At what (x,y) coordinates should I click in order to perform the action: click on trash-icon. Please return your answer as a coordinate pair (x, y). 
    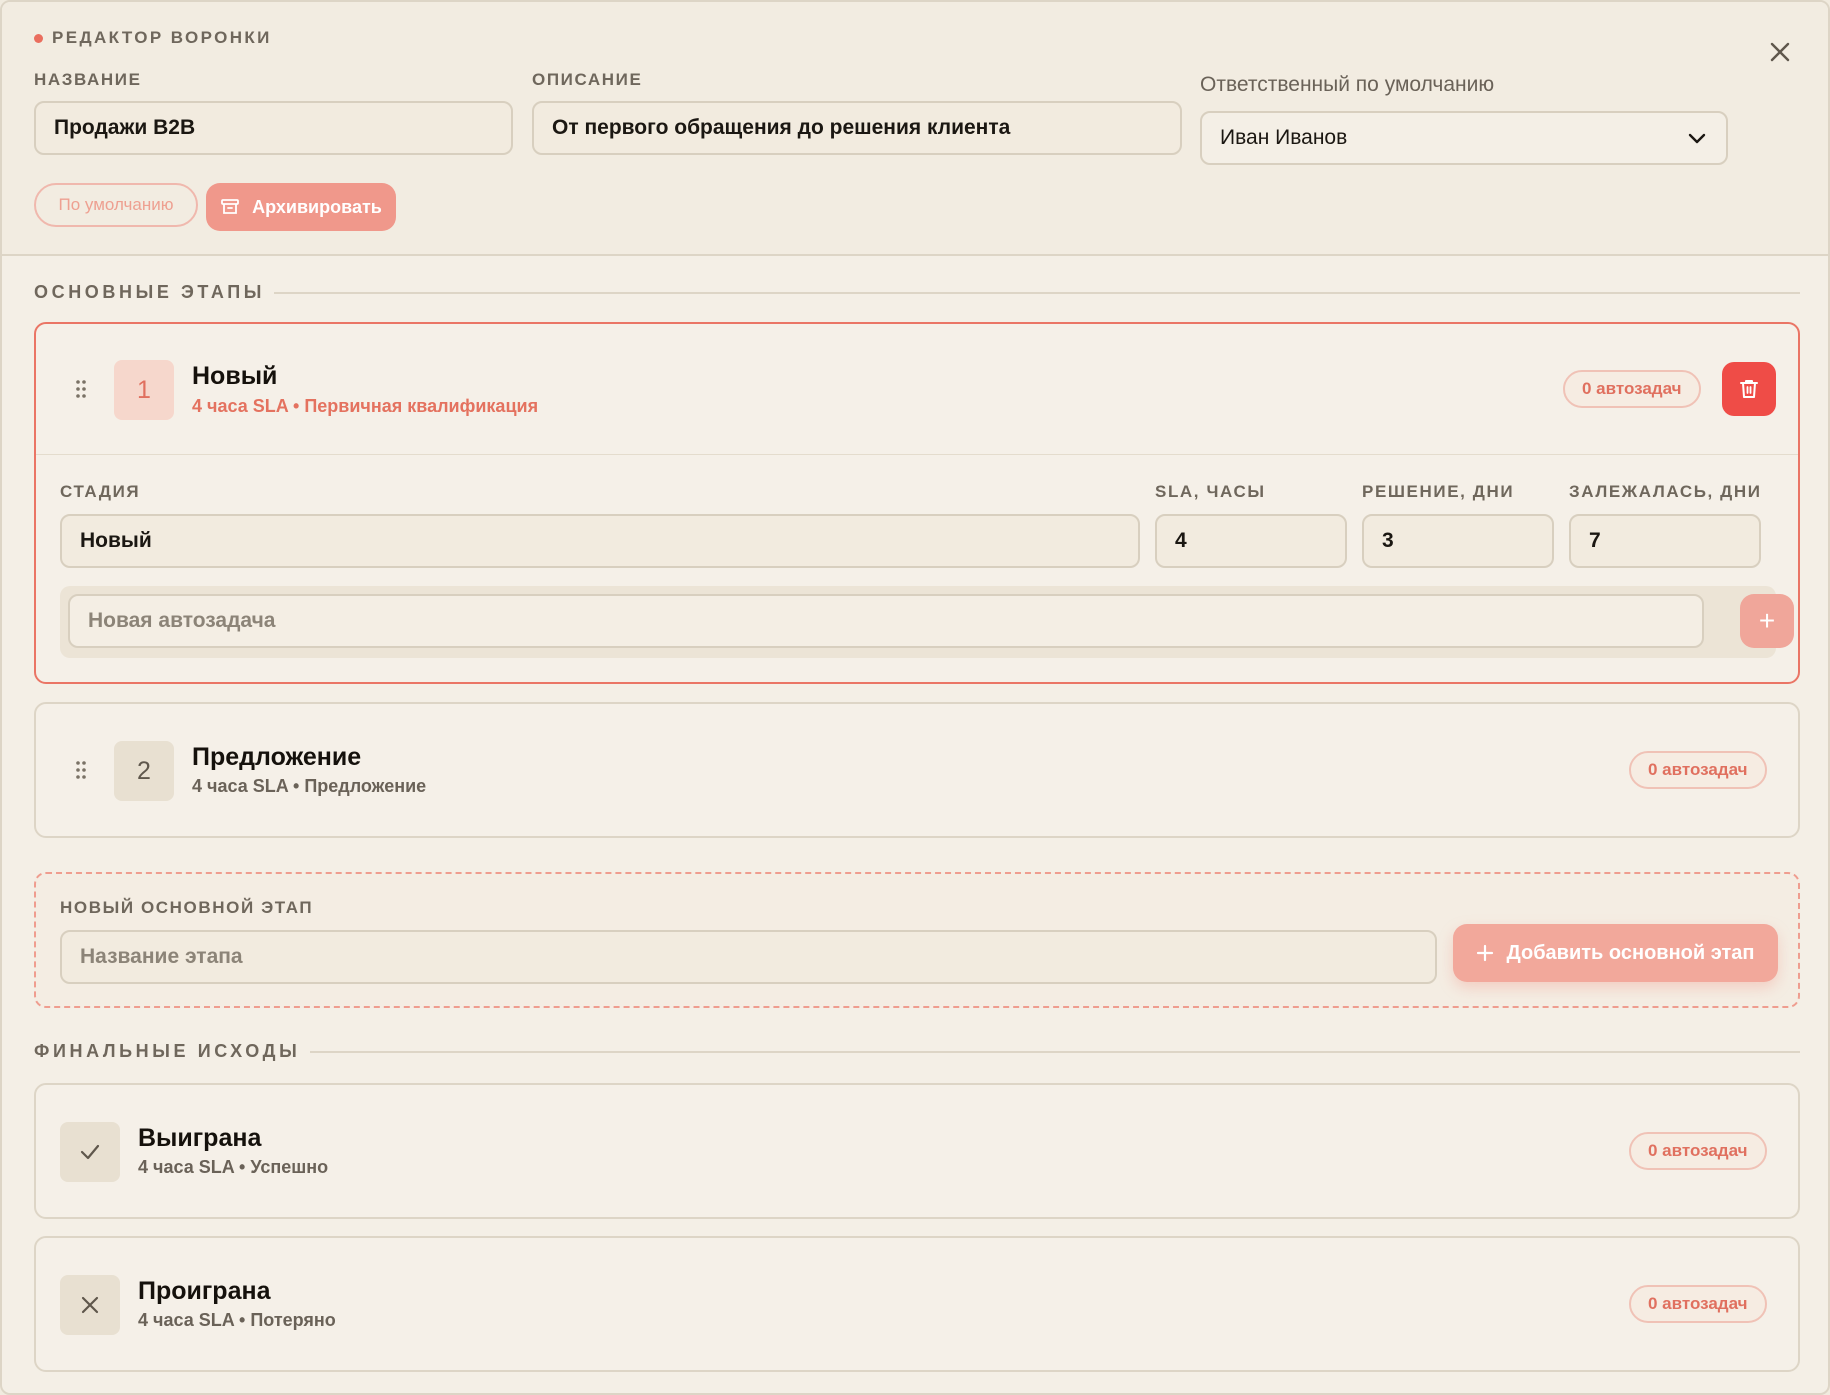
    Looking at the image, I should click on (1749, 389).